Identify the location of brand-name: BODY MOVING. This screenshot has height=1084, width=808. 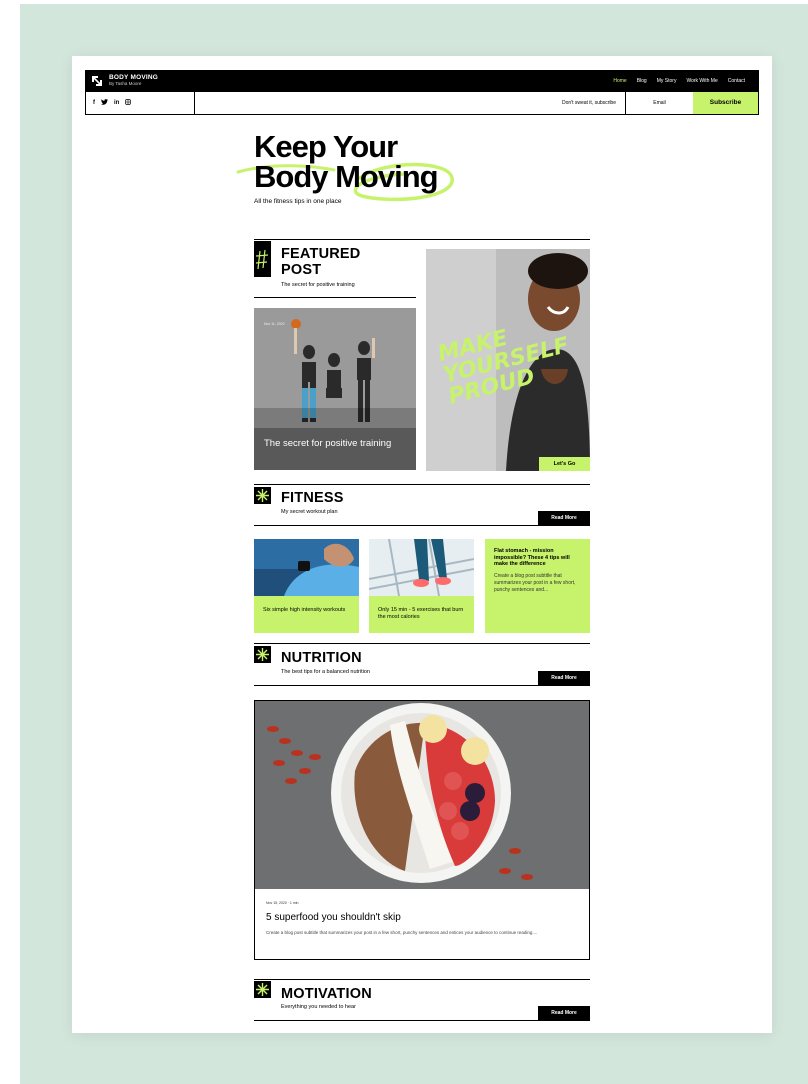
(134, 77).